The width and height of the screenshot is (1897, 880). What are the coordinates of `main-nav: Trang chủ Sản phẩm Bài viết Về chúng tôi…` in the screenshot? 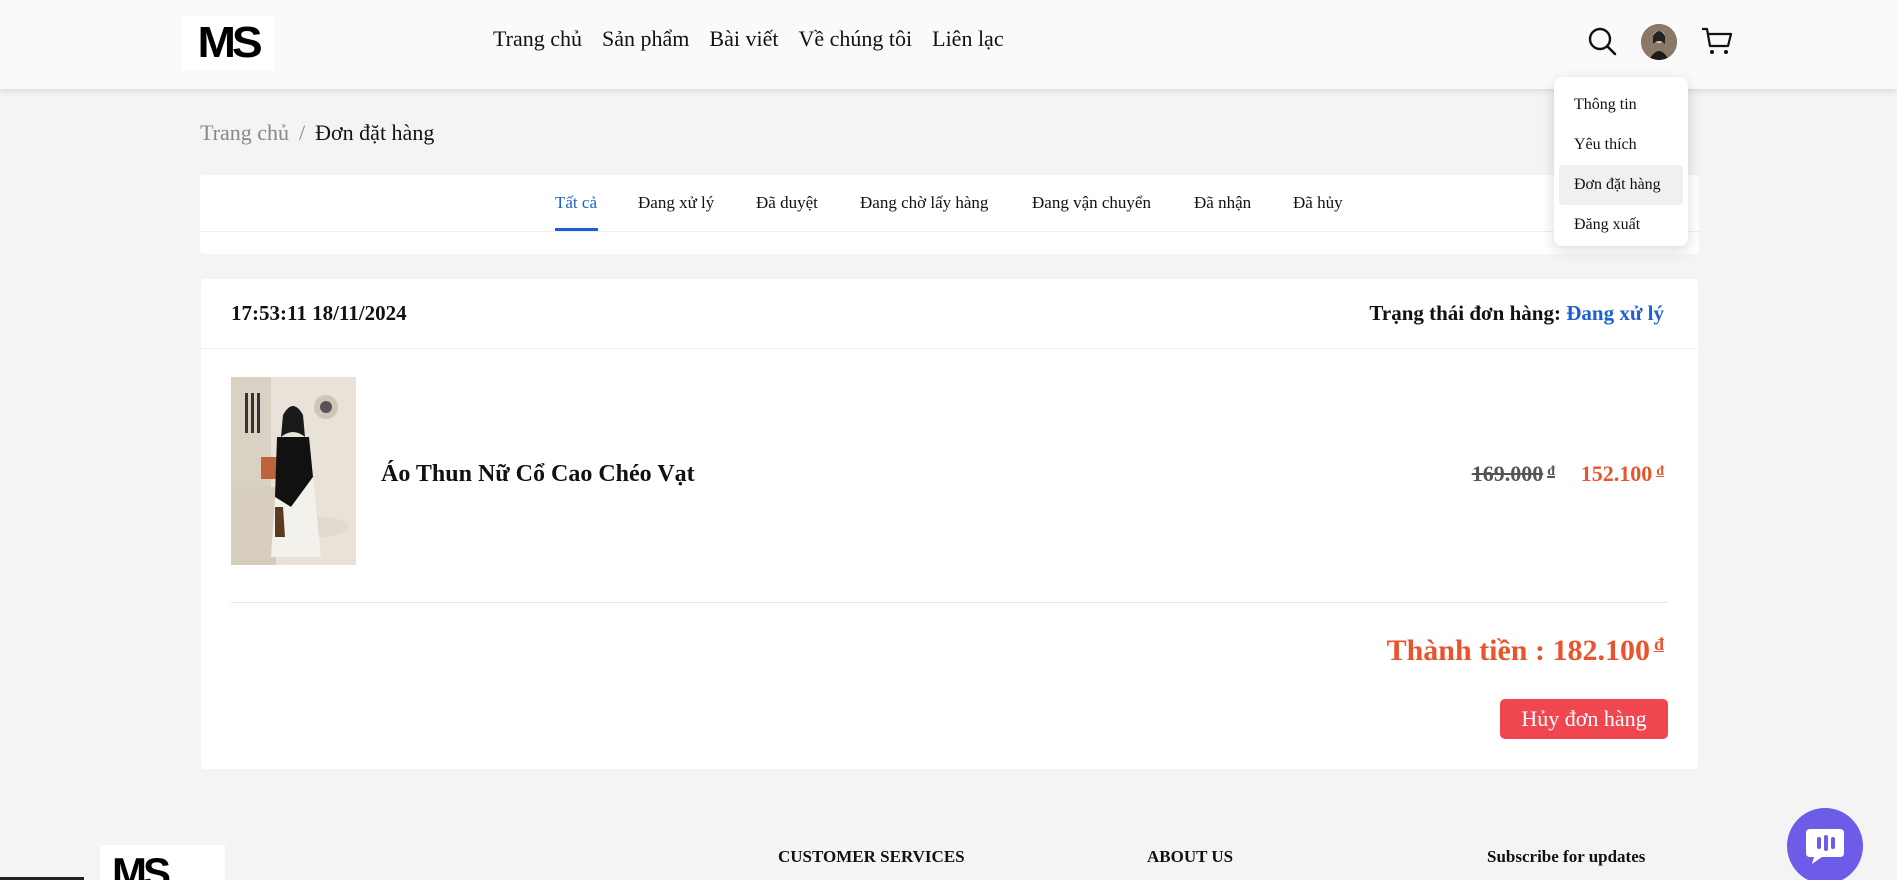 It's located at (748, 39).